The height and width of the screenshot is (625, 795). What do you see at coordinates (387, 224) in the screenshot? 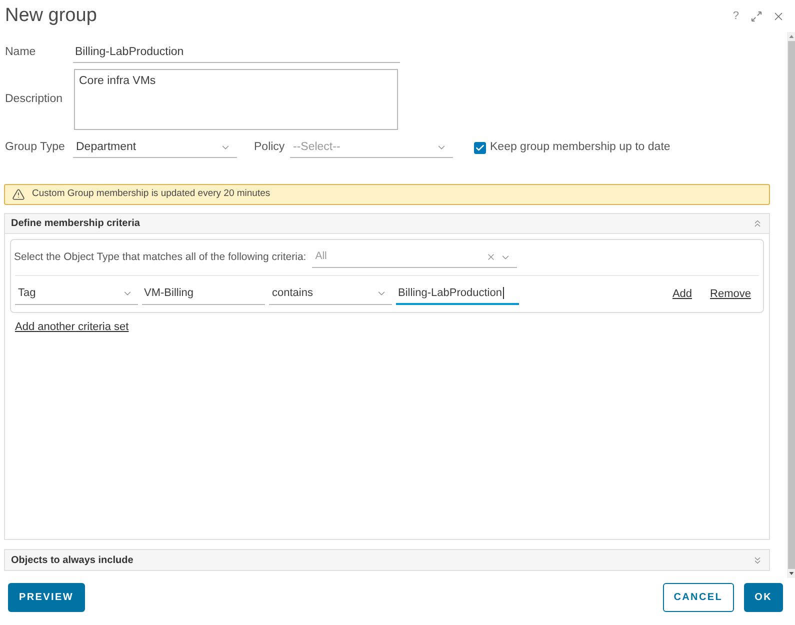
I see `section-header: Define membership criteria` at bounding box center [387, 224].